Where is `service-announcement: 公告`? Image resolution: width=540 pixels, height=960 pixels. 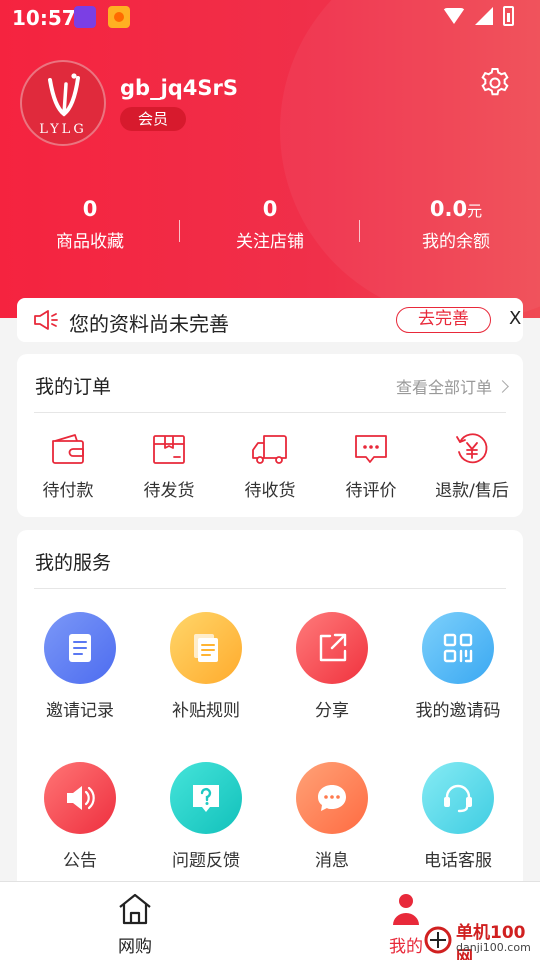 service-announcement: 公告 is located at coordinates (80, 816).